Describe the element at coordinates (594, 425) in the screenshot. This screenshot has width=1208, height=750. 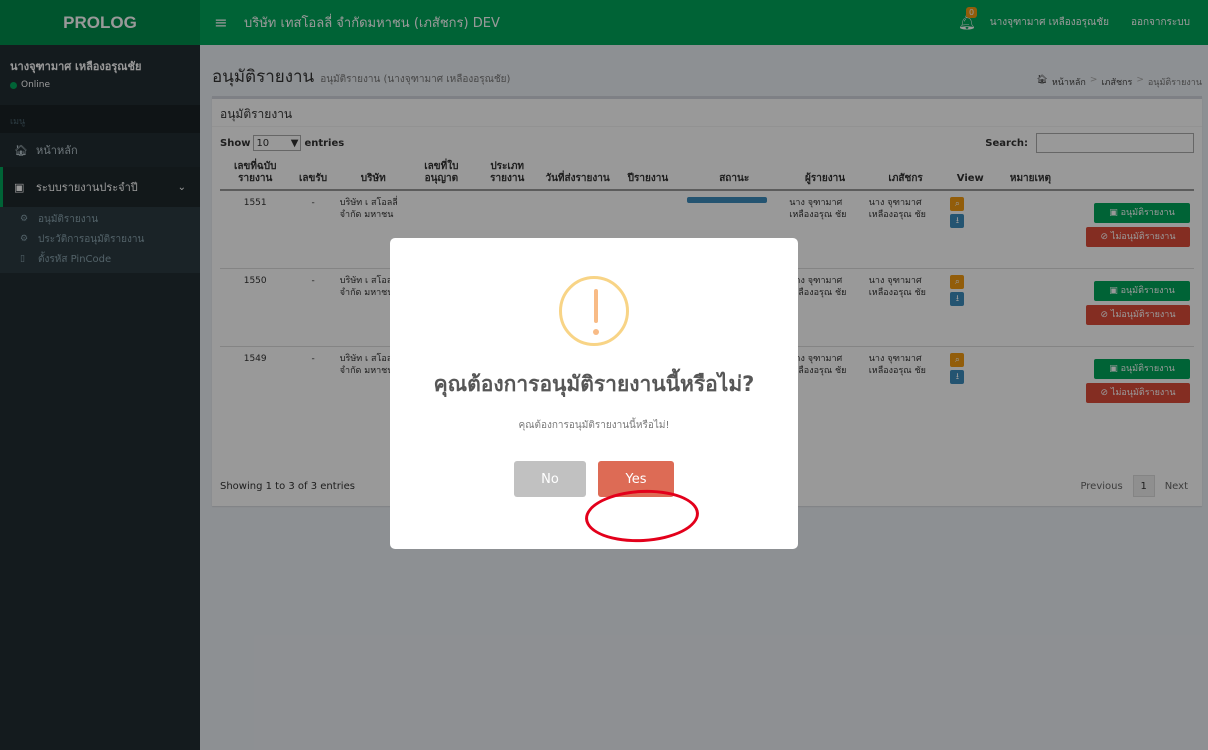
I see `dialog-text: คุณต้องการอนุมัติรายงานนี้หรือไม่!` at that location.